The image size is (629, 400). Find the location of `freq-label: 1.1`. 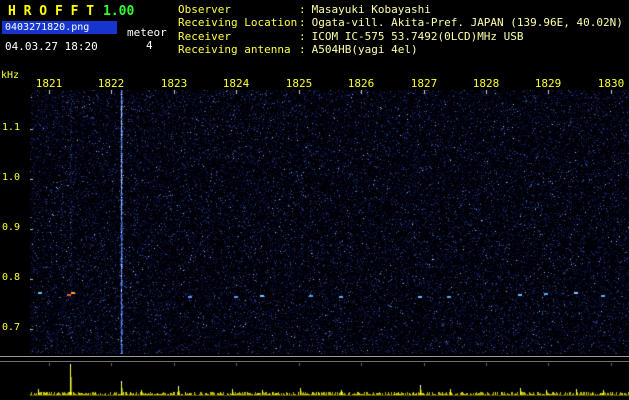

freq-label: 1.1 is located at coordinates (11, 127).